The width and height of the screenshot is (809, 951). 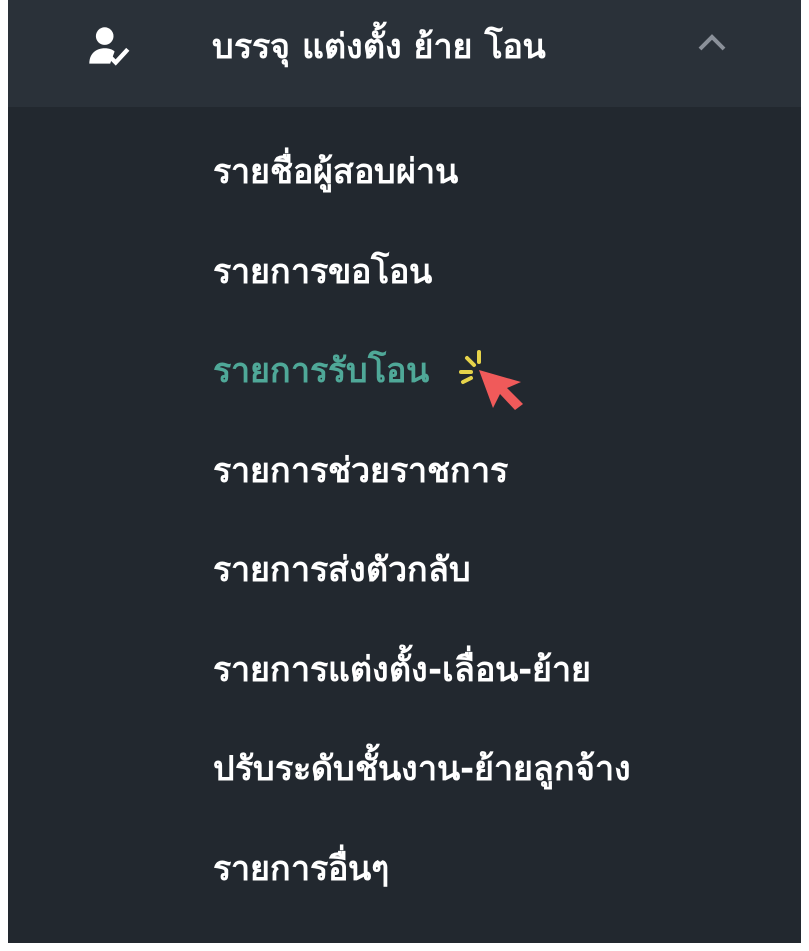 I want to click on menu-header: บรรจุ แต่งตั้ง ย้าย โอน, so click(x=404, y=53).